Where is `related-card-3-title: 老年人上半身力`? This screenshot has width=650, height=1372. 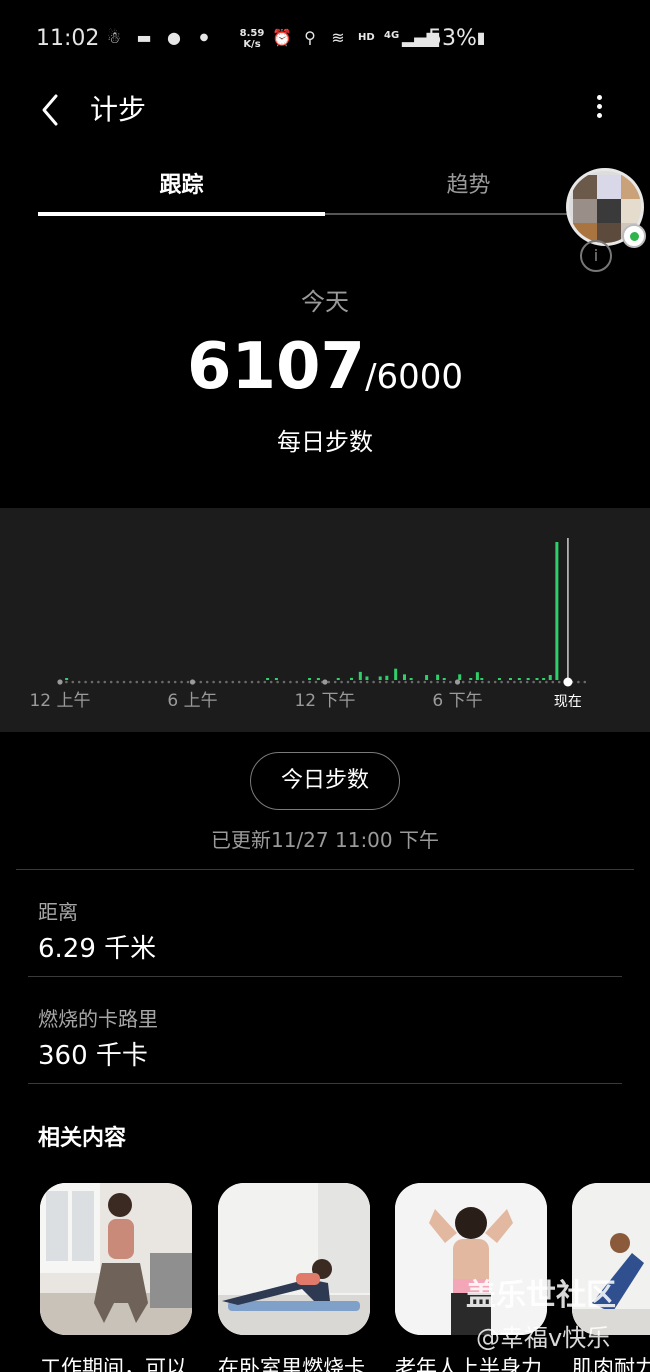
related-card-3-title: 老年人上半身力 is located at coordinates (475, 1362).